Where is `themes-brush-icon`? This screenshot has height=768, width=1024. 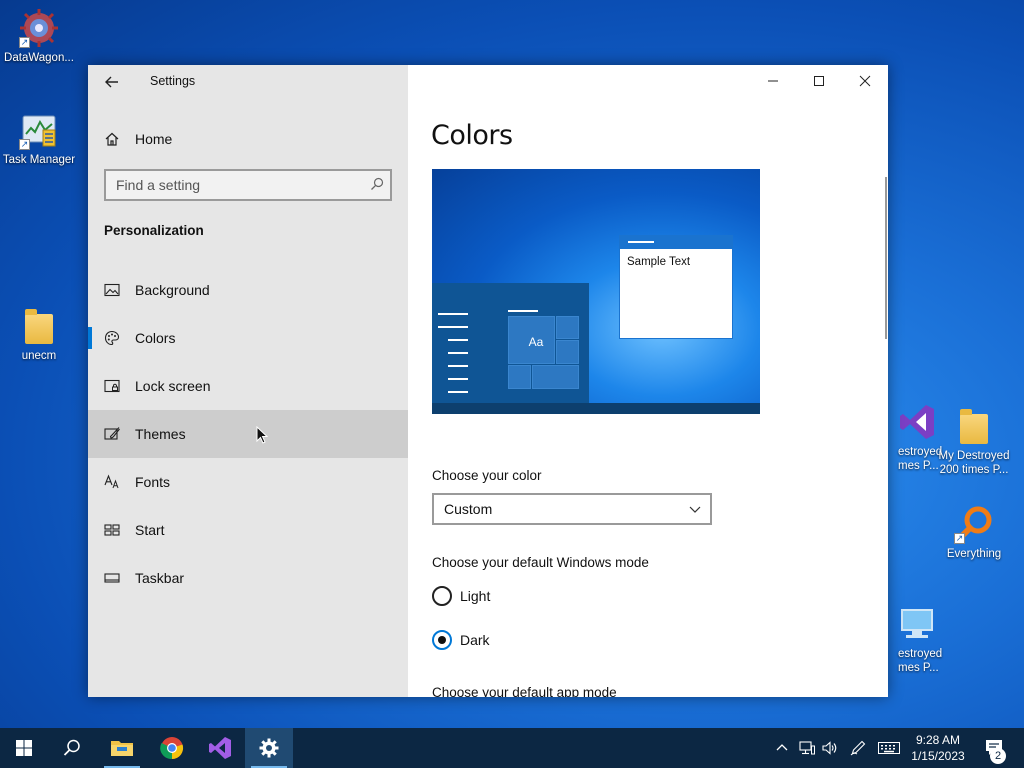
themes-brush-icon is located at coordinates (112, 433).